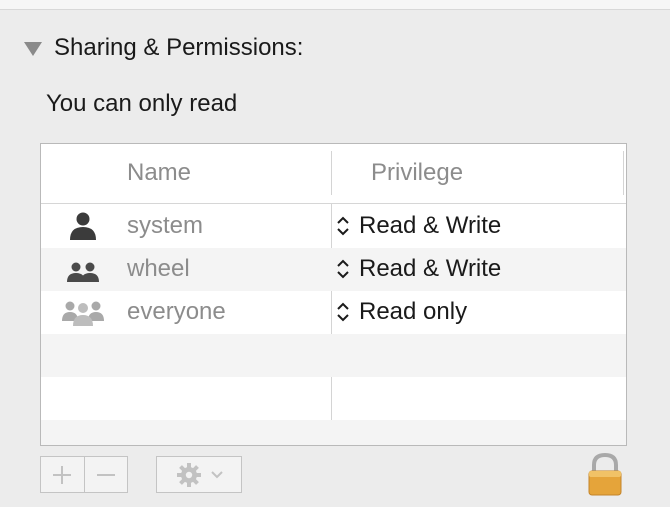 The image size is (670, 507). What do you see at coordinates (189, 474) in the screenshot?
I see `gear-icon` at bounding box center [189, 474].